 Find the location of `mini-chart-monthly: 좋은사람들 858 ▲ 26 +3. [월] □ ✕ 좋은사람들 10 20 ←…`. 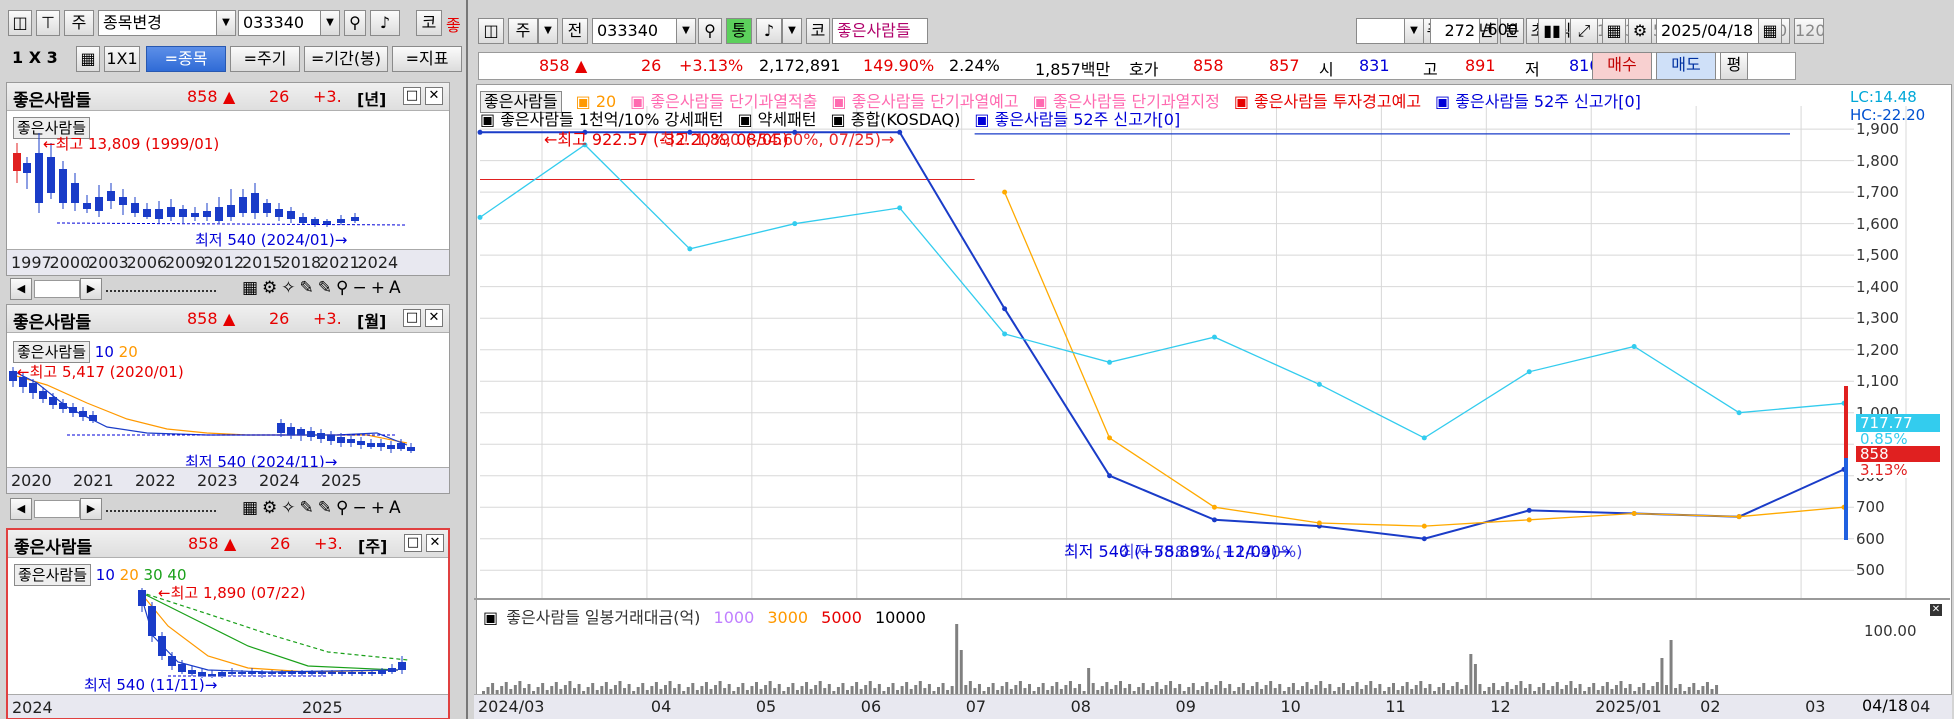

mini-chart-monthly: 좋은사람들 858 ▲ 26 +3. [월] □ ✕ 좋은사람들 10 20 ←… is located at coordinates (228, 399).